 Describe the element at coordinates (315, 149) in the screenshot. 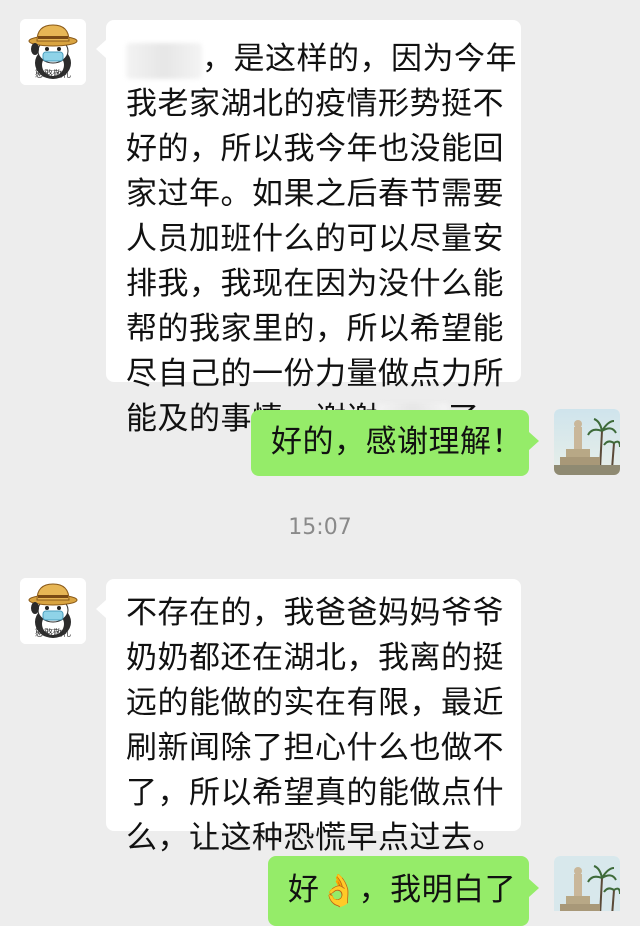

I see `message-line: 好的，所以我今年也没能回` at that location.